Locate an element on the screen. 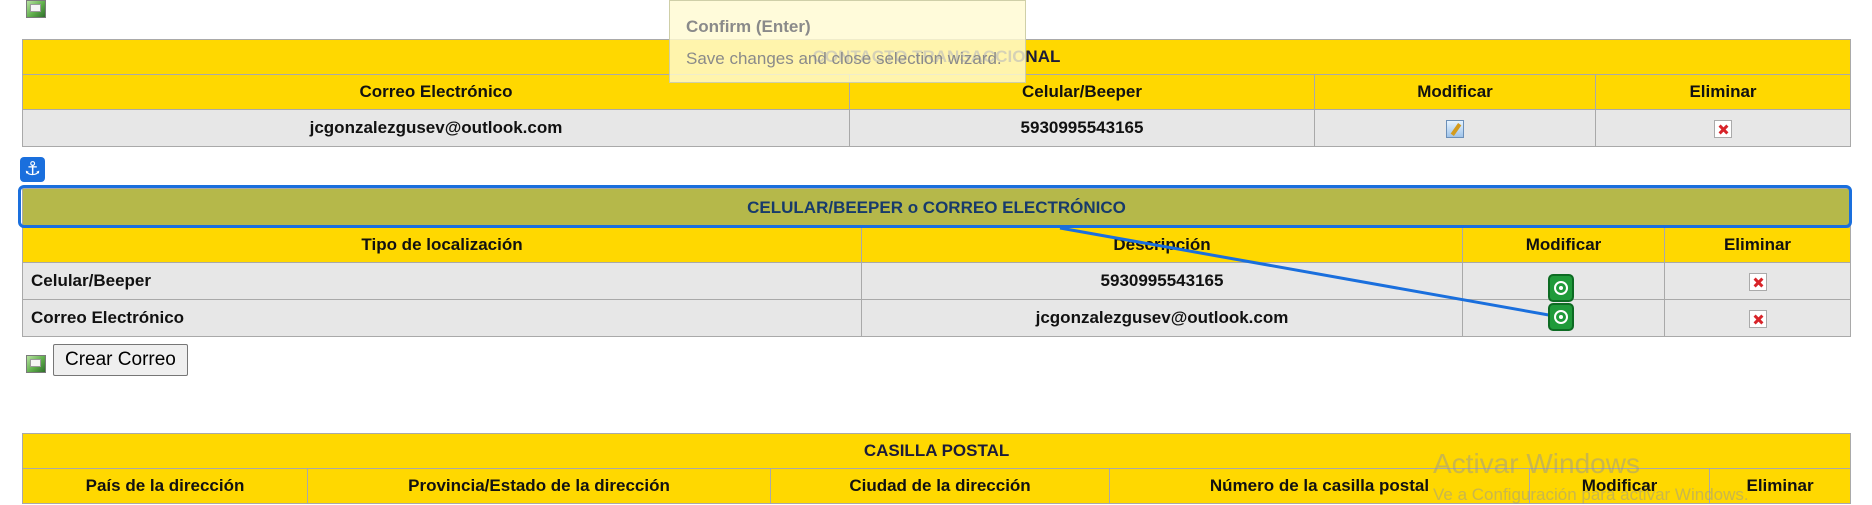  col-header-descripcion: Descripción is located at coordinates (1162, 245).